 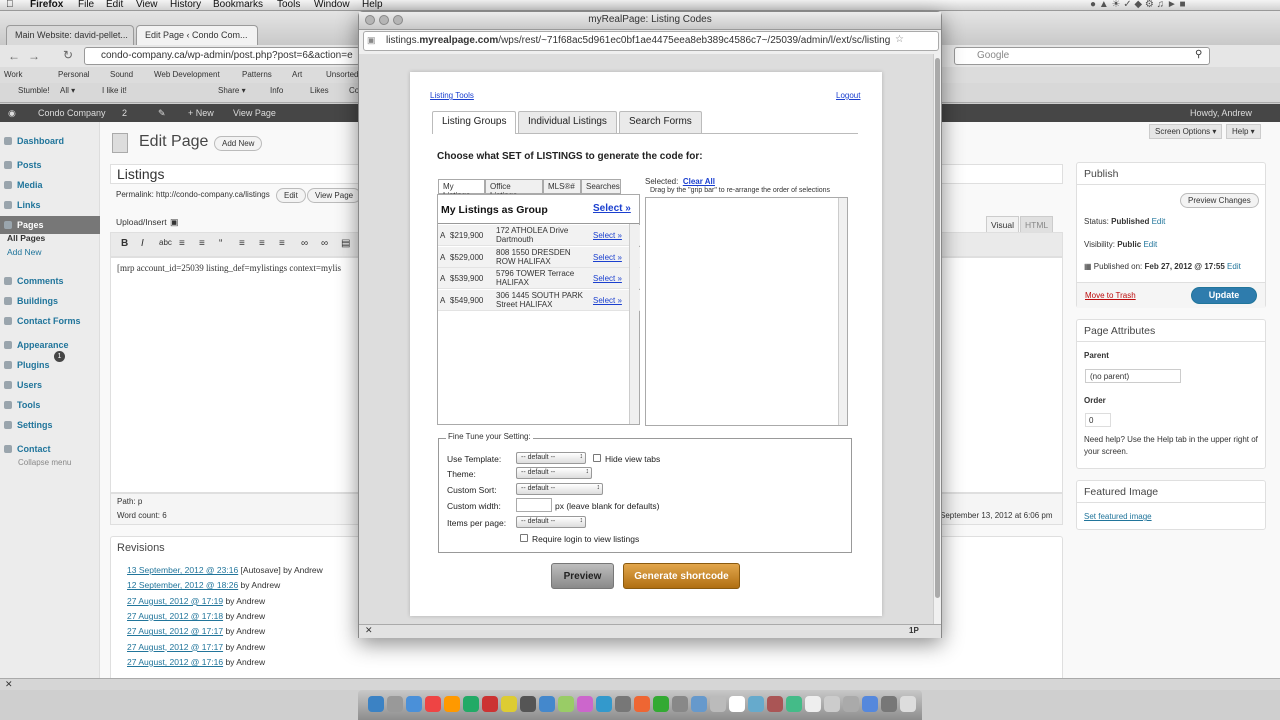 I want to click on status-icons: ● ▲ ☀ ✓ ◆ ⚙ ♫ ► ■, so click(x=1138, y=5).